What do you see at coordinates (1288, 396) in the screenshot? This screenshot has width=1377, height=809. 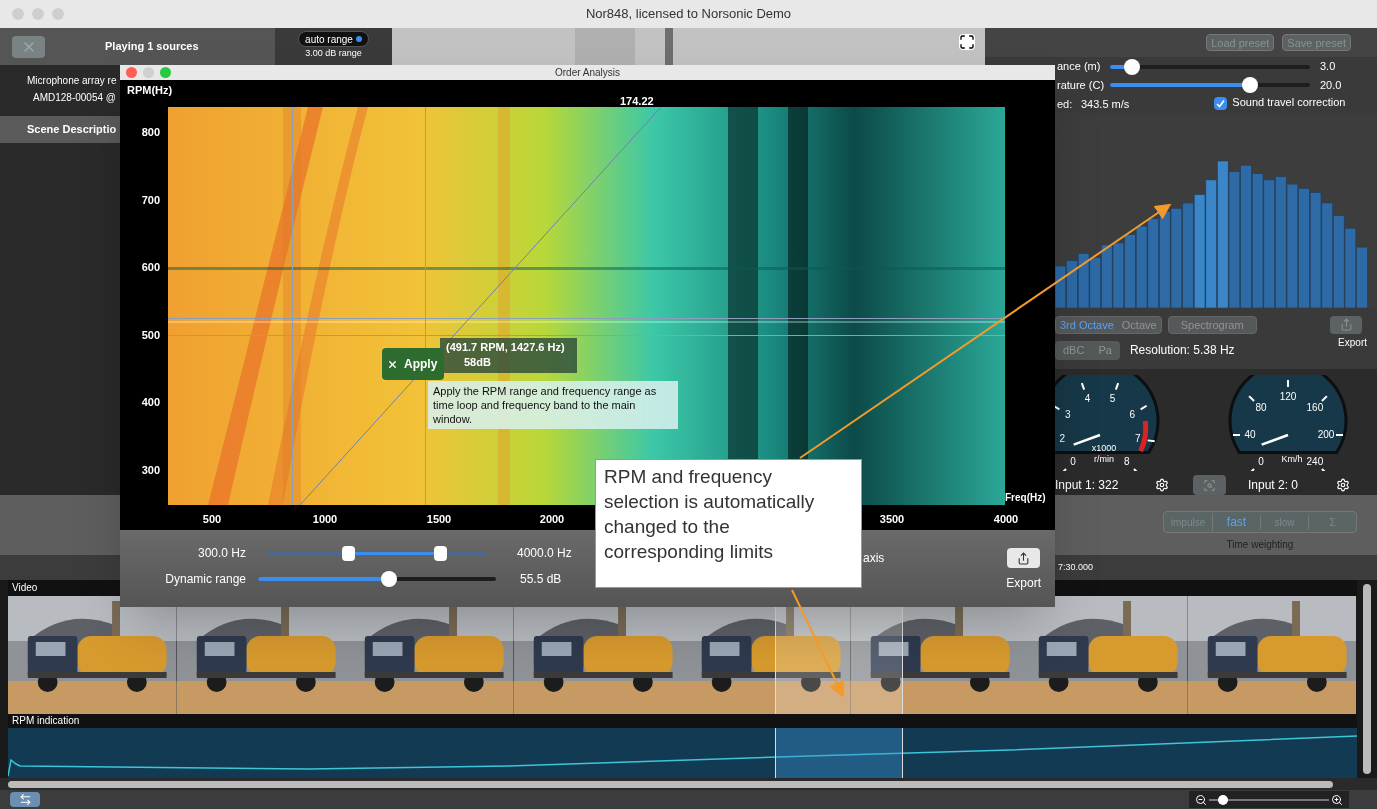 I see `gauge-label: 120` at bounding box center [1288, 396].